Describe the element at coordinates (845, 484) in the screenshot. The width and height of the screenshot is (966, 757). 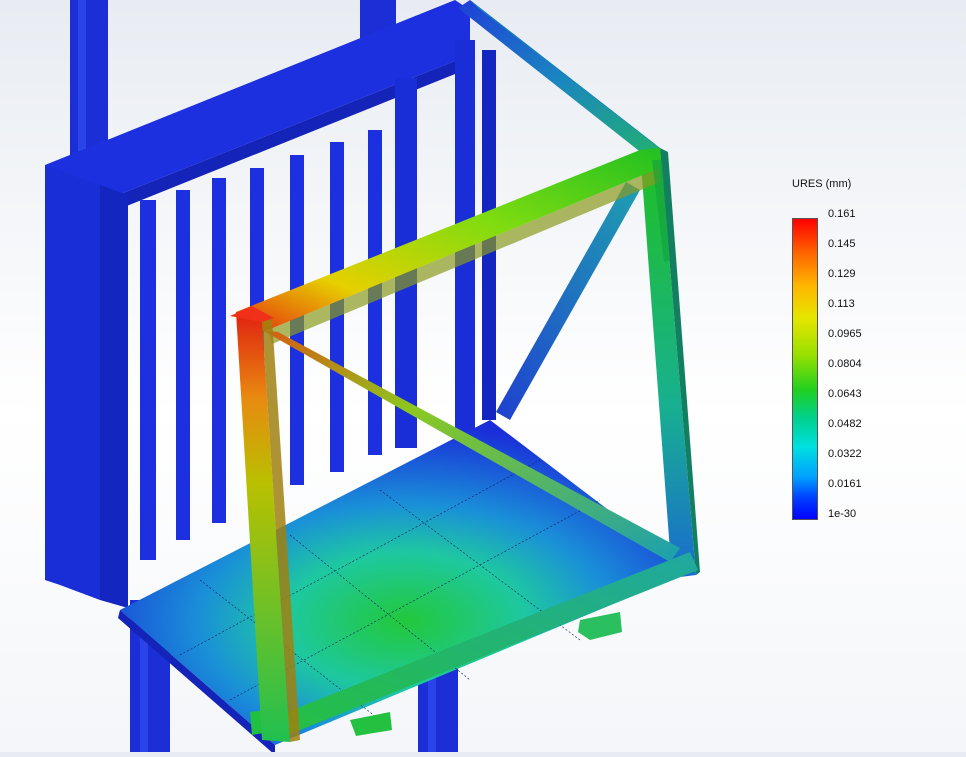
I see `legend-tick: 0.0161` at that location.